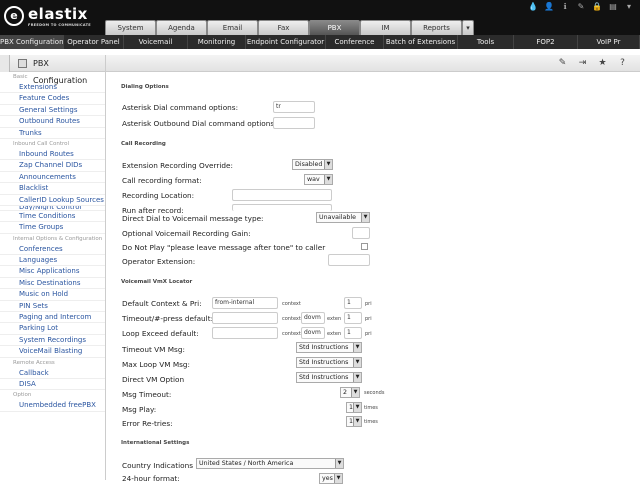 The image size is (640, 484). I want to click on tab-agenda: Agenda, so click(181, 27).